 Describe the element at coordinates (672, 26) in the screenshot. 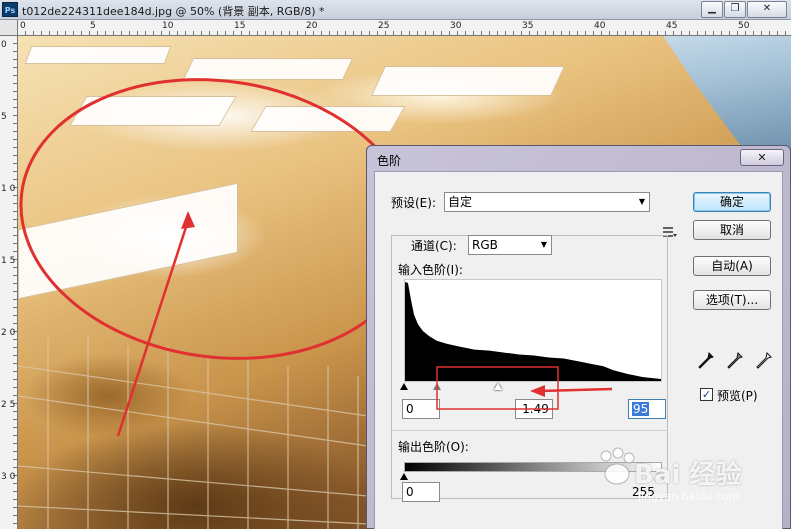

I see `ruler-label: 45` at that location.